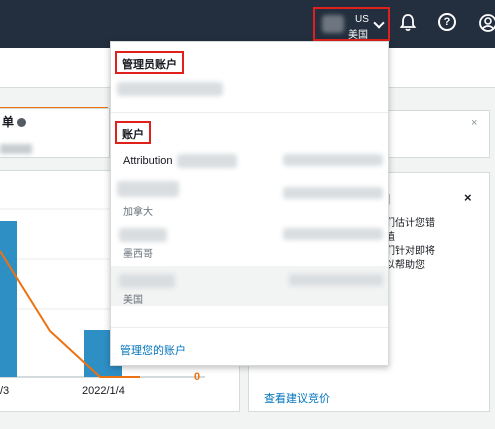 The image size is (495, 429). I want to click on account-region: 美国, so click(358, 35).